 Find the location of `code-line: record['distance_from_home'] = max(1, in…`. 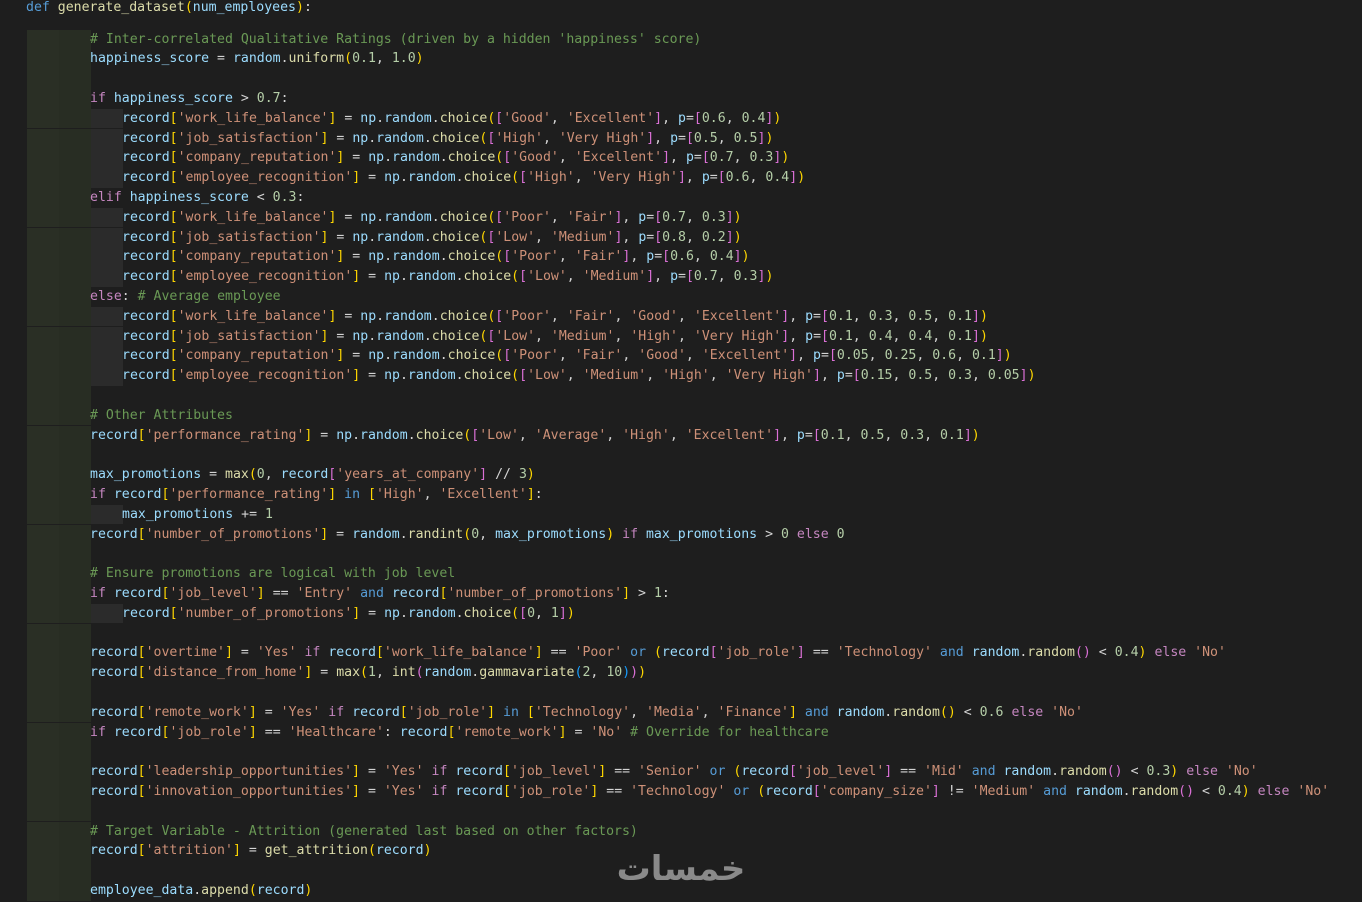

code-line: record['distance_from_home'] = max(1, in… is located at coordinates (681, 673).